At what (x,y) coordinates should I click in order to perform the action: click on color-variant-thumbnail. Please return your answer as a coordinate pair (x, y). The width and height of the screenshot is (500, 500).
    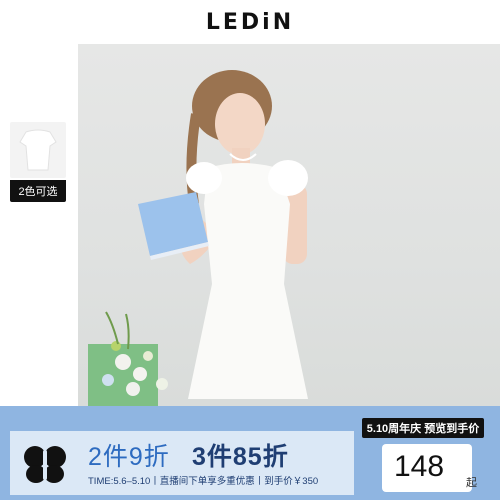
    Looking at the image, I should click on (38, 150).